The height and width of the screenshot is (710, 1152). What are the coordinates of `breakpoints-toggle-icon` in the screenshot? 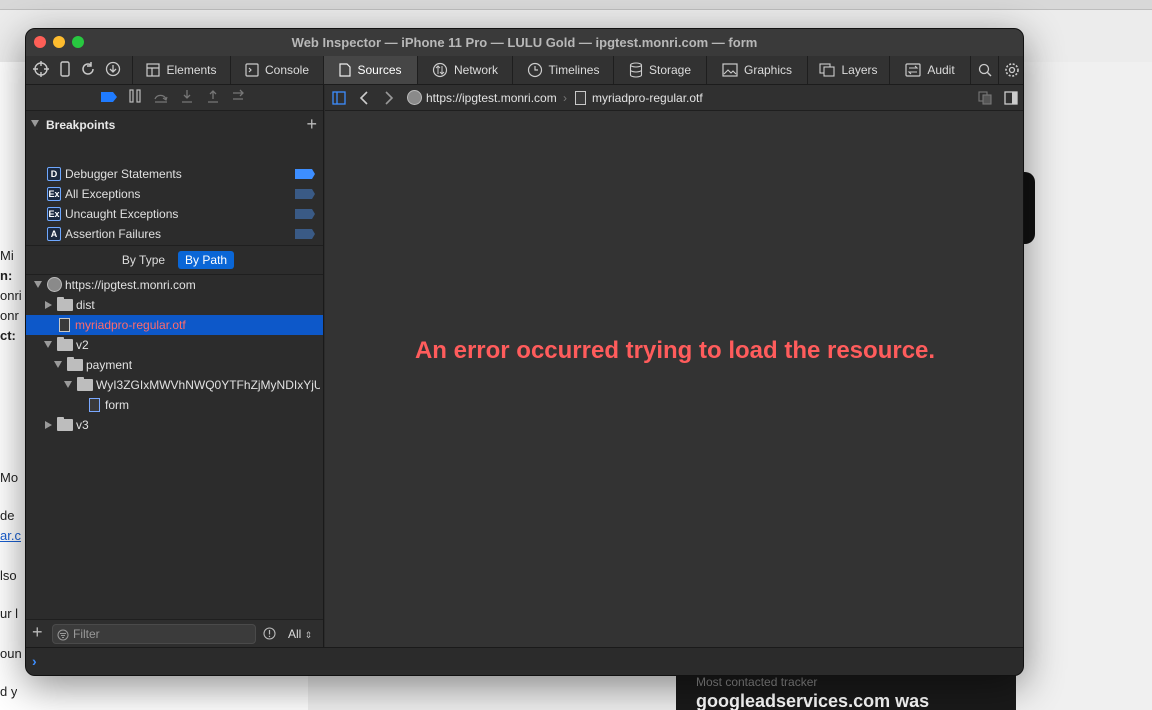 It's located at (109, 98).